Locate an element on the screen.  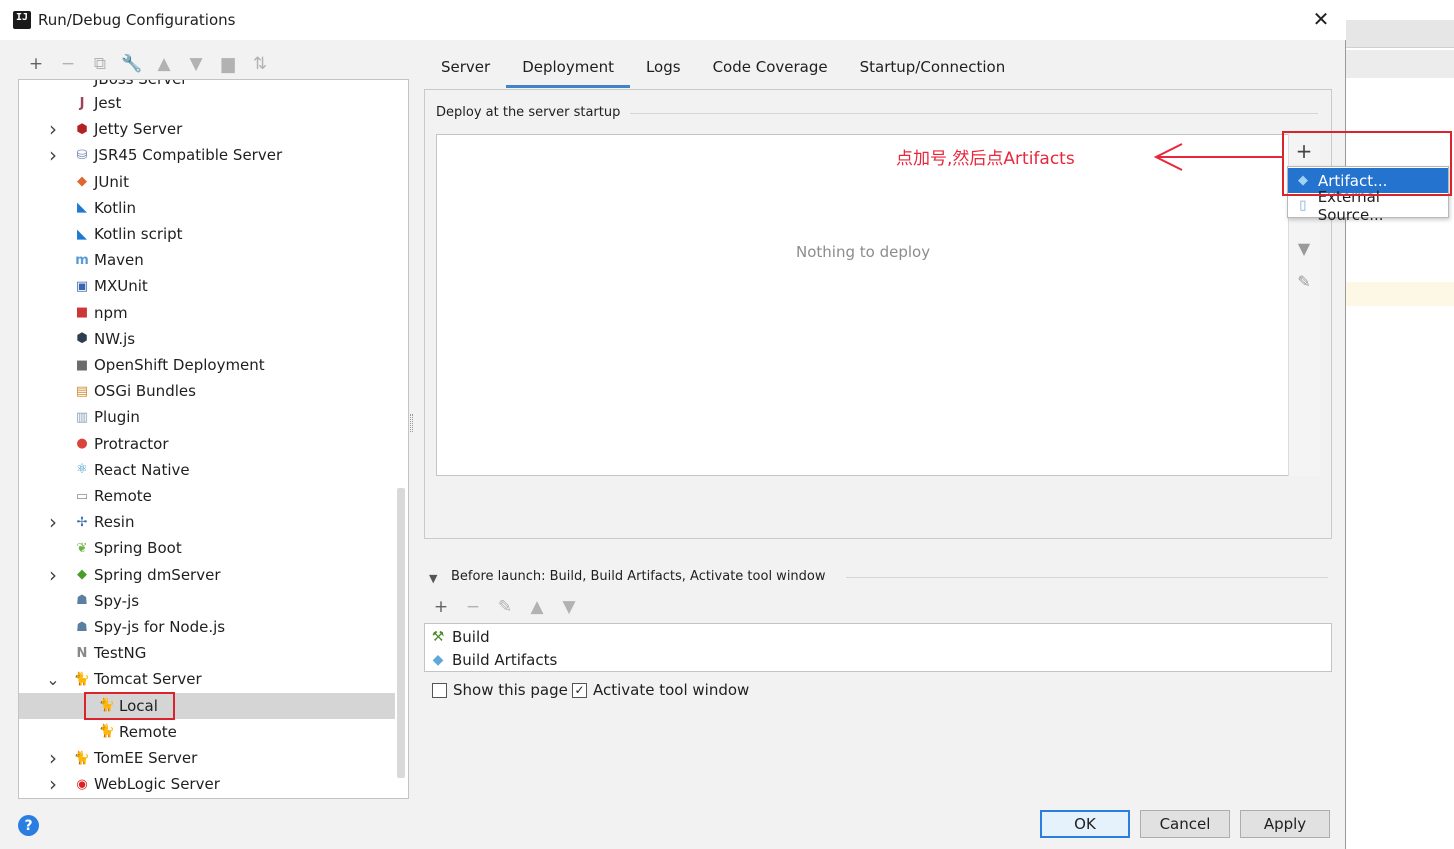
tree-item-mxunit: ▣ MXUnit is located at coordinates (207, 286).